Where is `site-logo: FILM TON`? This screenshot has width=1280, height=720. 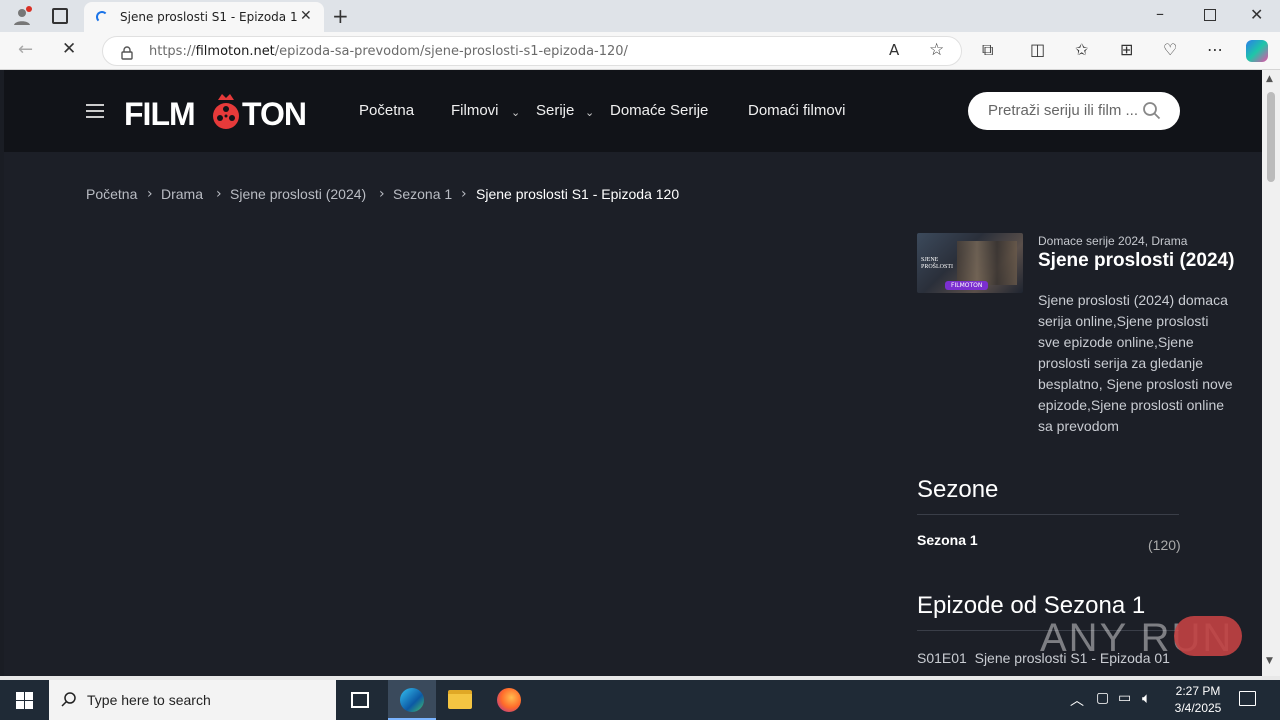 site-logo: FILM TON is located at coordinates (224, 112).